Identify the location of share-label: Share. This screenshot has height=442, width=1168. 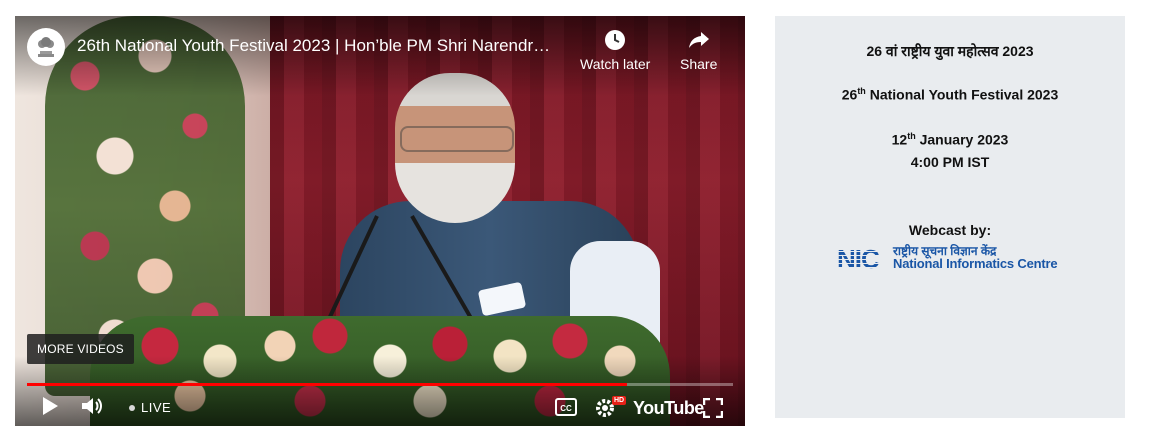
(699, 64).